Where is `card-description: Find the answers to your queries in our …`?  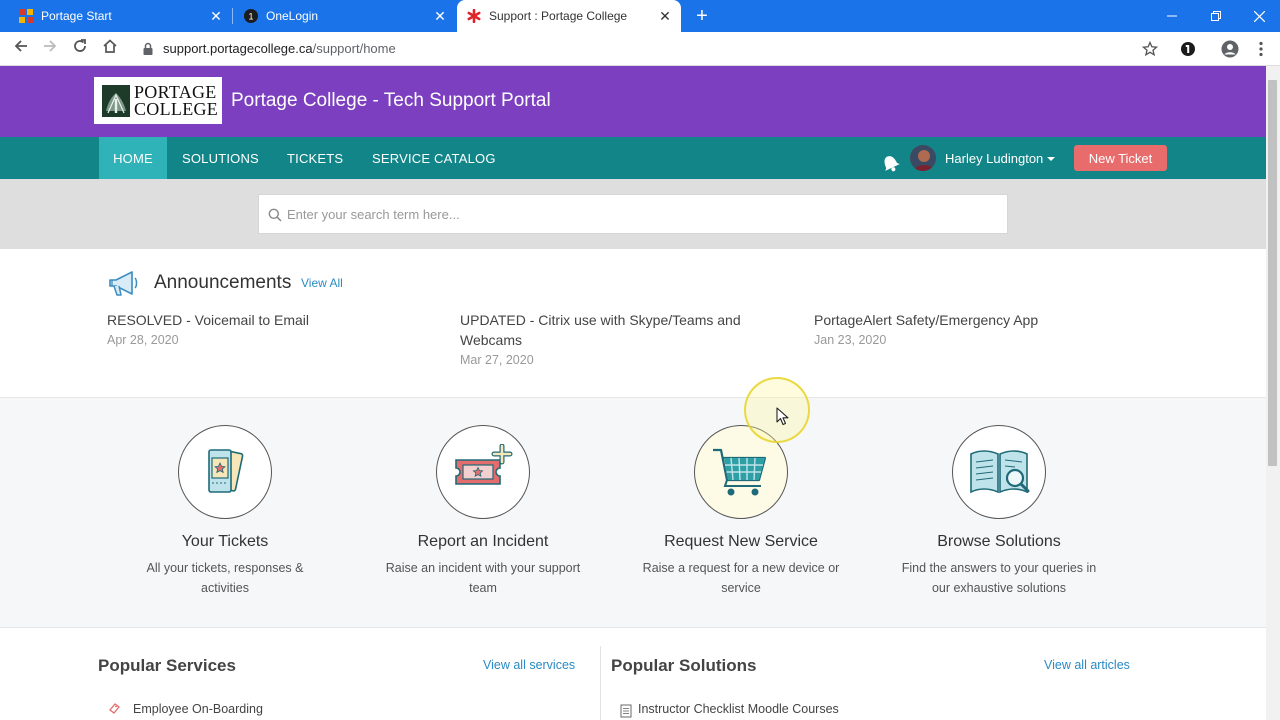
card-description: Find the answers to your queries in our … is located at coordinates (999, 578).